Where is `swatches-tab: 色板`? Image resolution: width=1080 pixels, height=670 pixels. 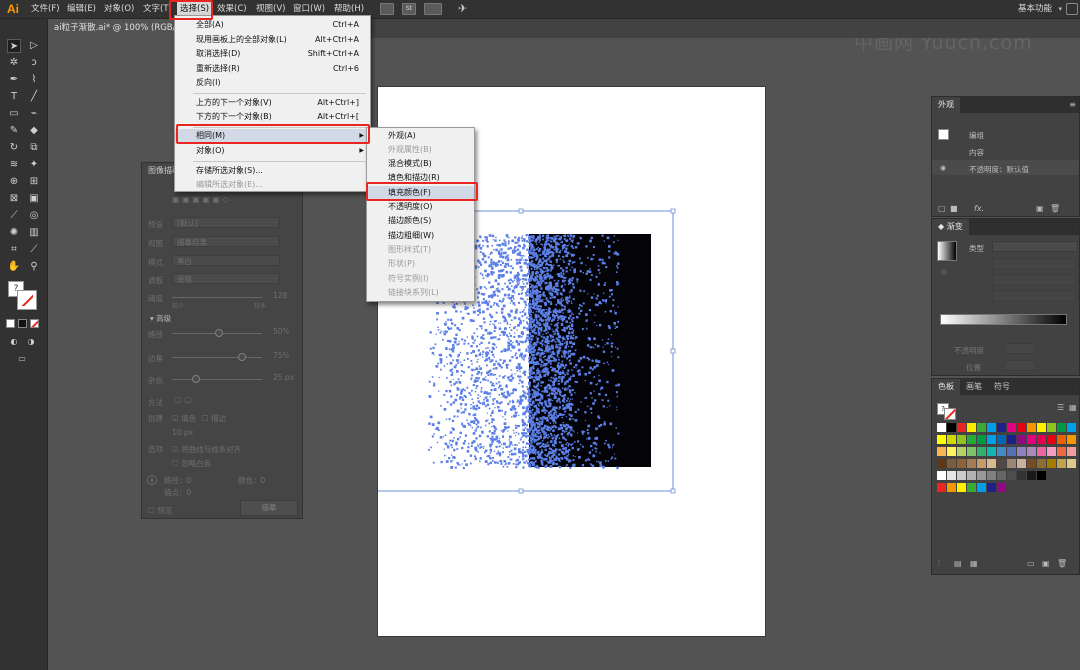 swatches-tab: 色板 is located at coordinates (946, 387).